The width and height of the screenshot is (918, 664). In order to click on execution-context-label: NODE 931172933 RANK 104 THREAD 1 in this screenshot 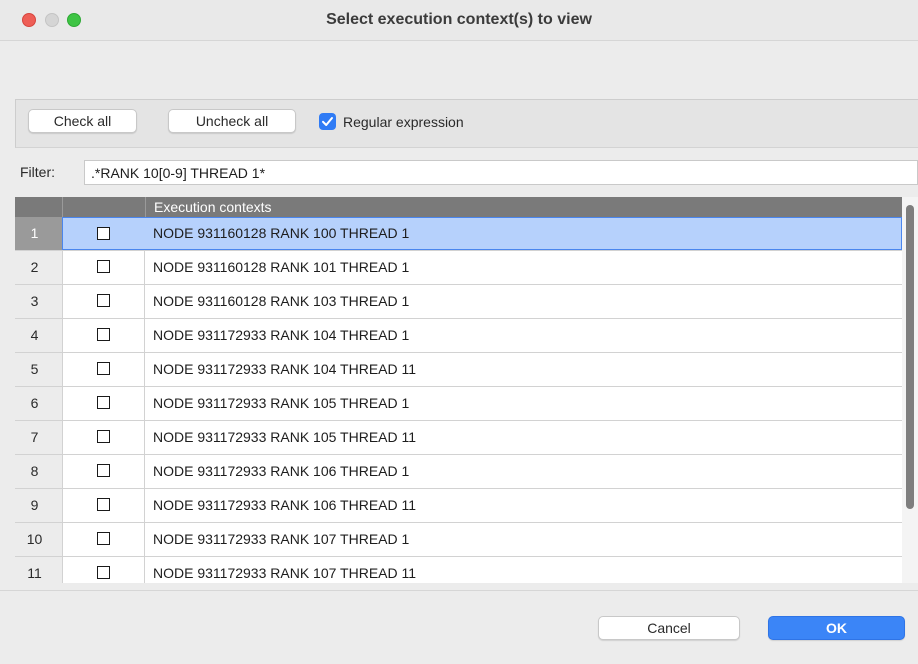, I will do `click(281, 335)`.